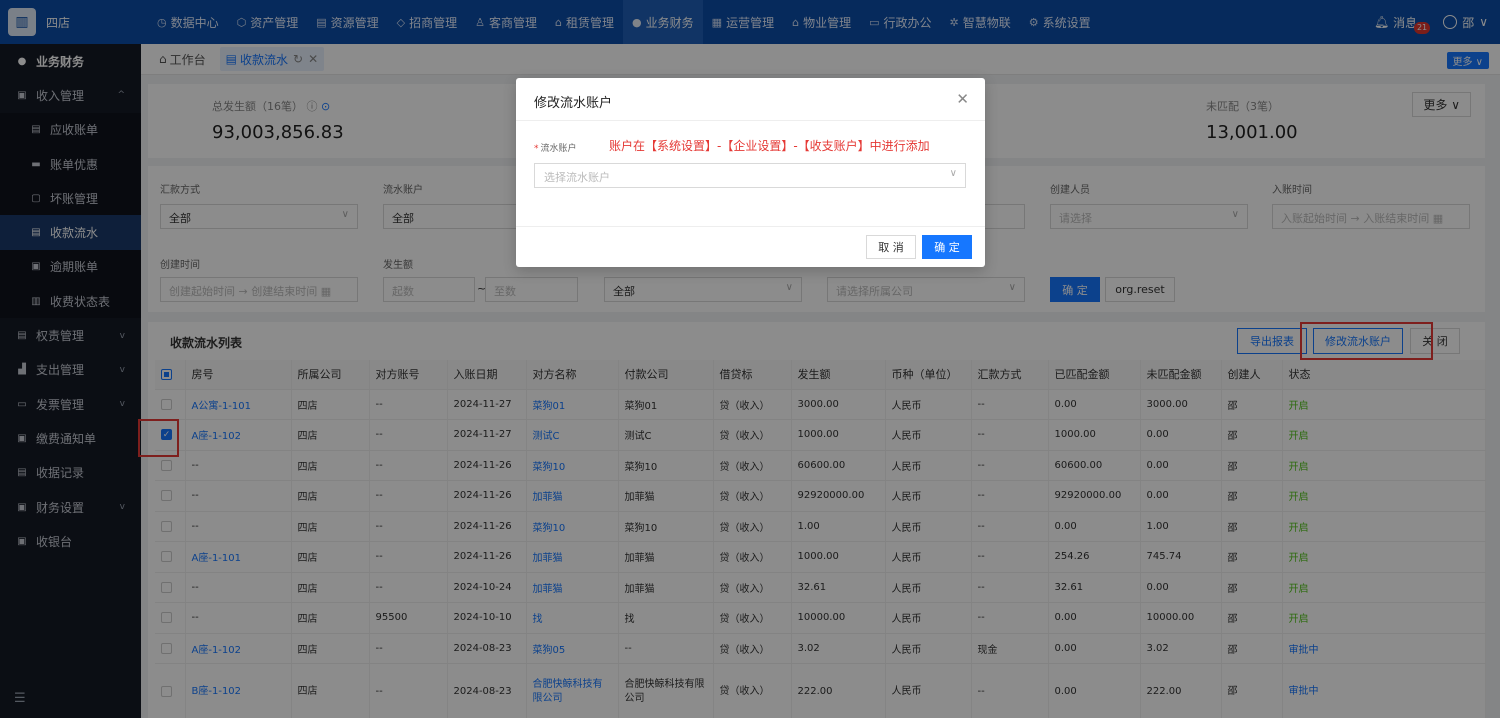 The height and width of the screenshot is (718, 1500). Describe the element at coordinates (947, 247) in the screenshot. I see `confirm-button: 确 定` at that location.